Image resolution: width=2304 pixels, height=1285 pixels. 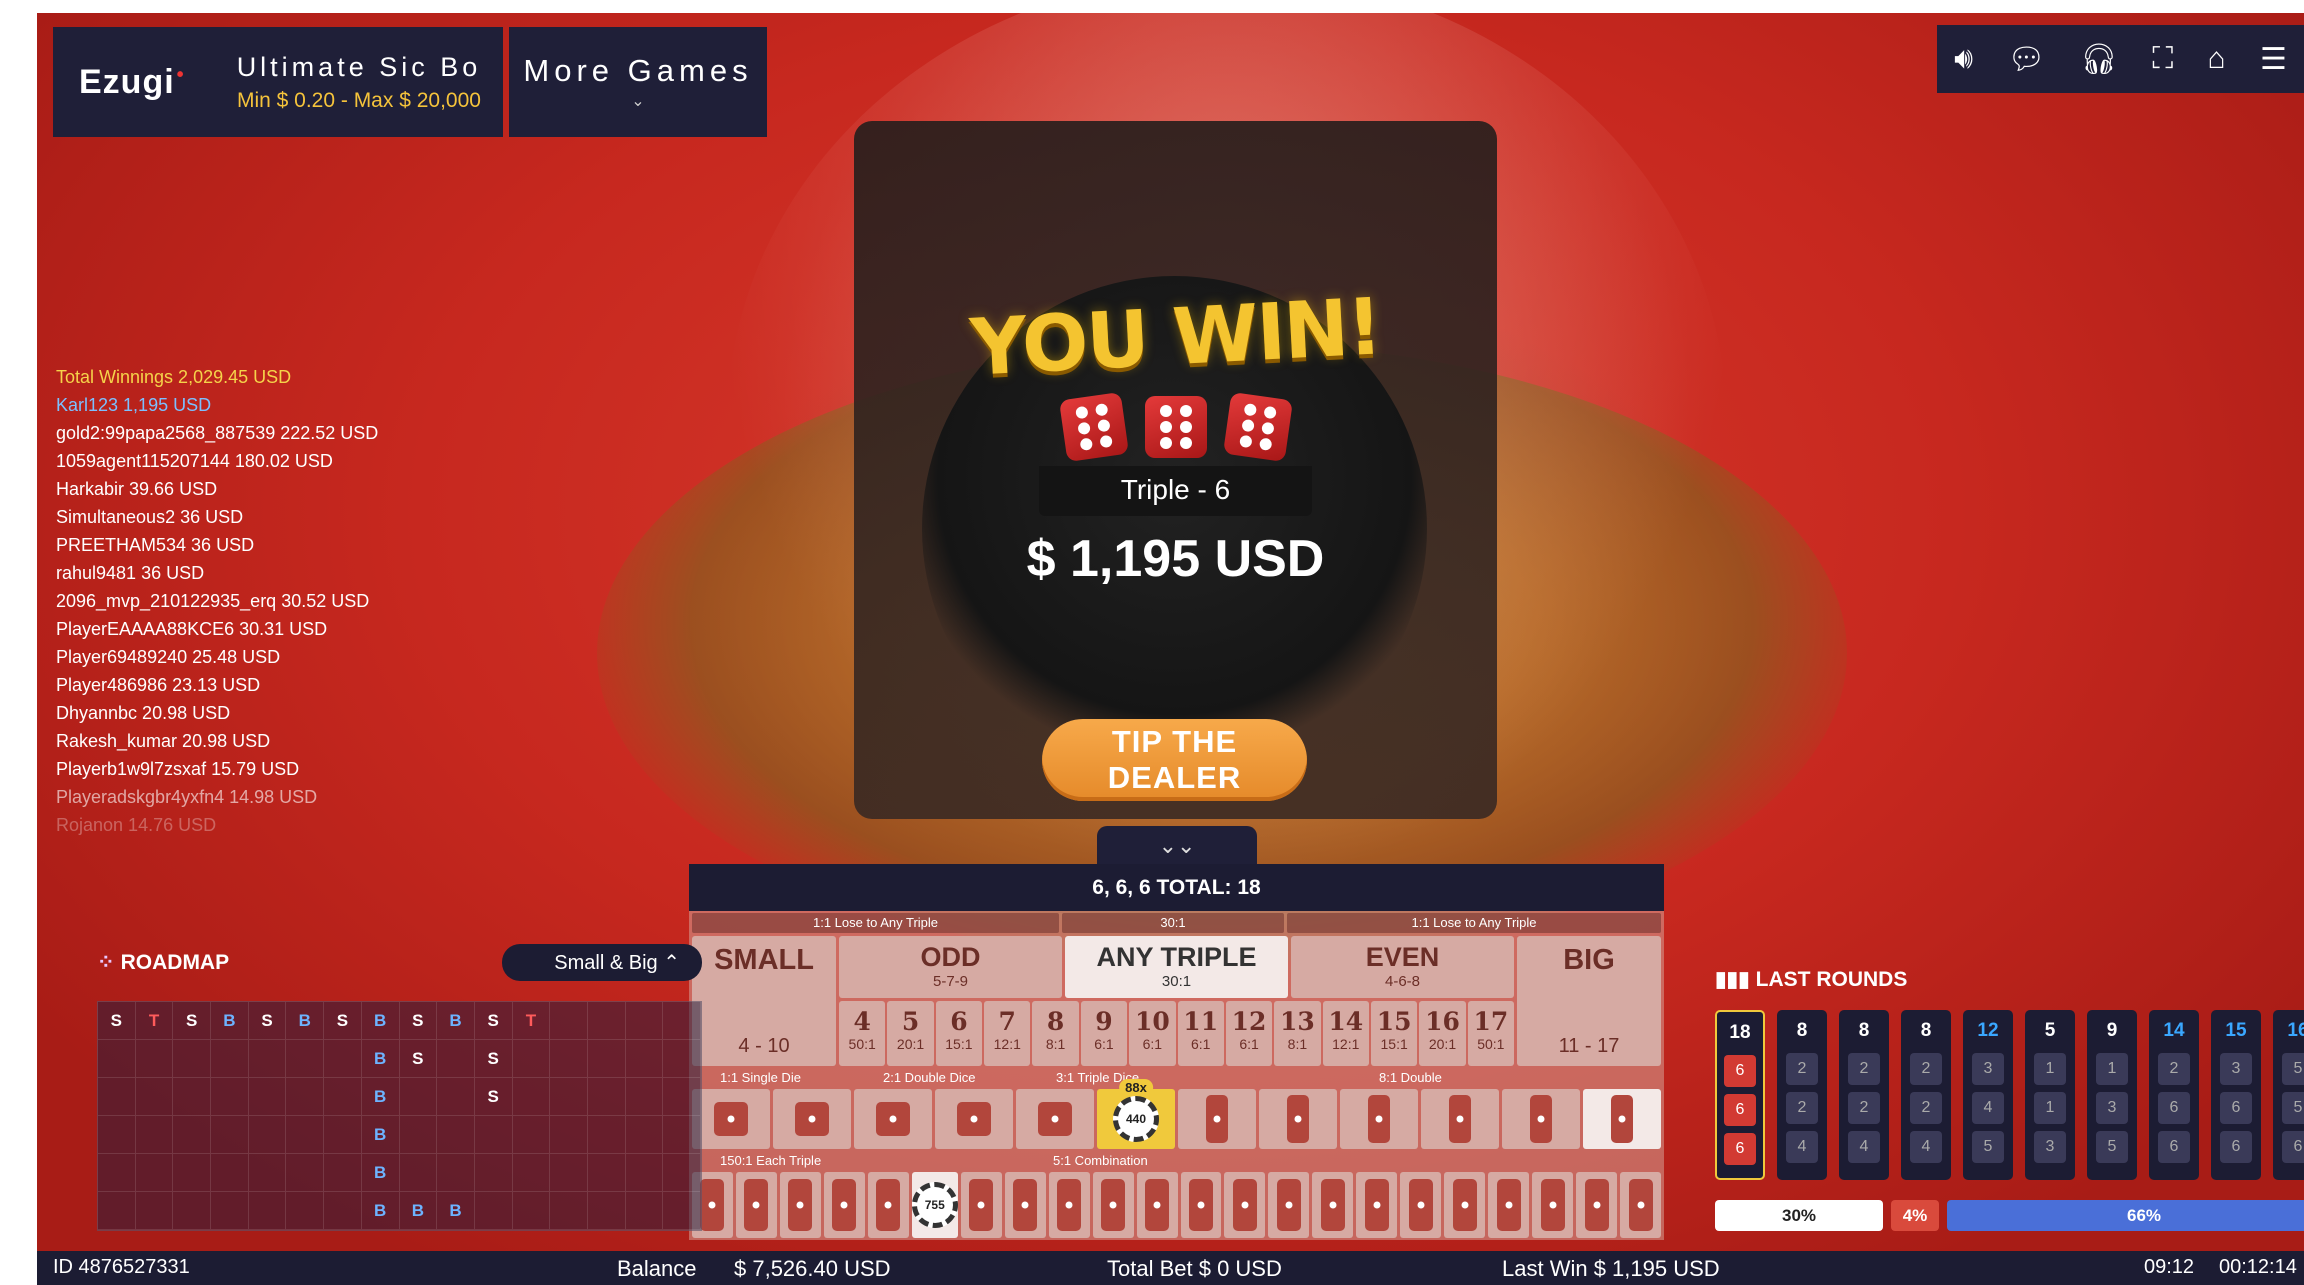 What do you see at coordinates (1345, 1033) in the screenshot?
I see `bet-total-14: 14 12:1` at bounding box center [1345, 1033].